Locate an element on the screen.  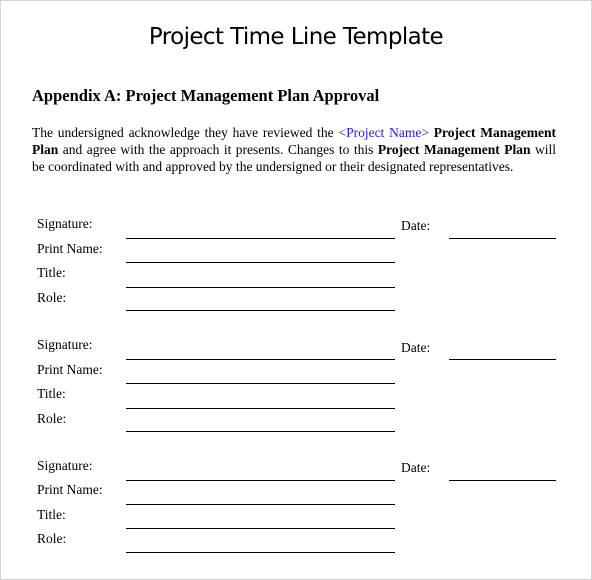
document-title: Project Time Line Template is located at coordinates (296, 37).